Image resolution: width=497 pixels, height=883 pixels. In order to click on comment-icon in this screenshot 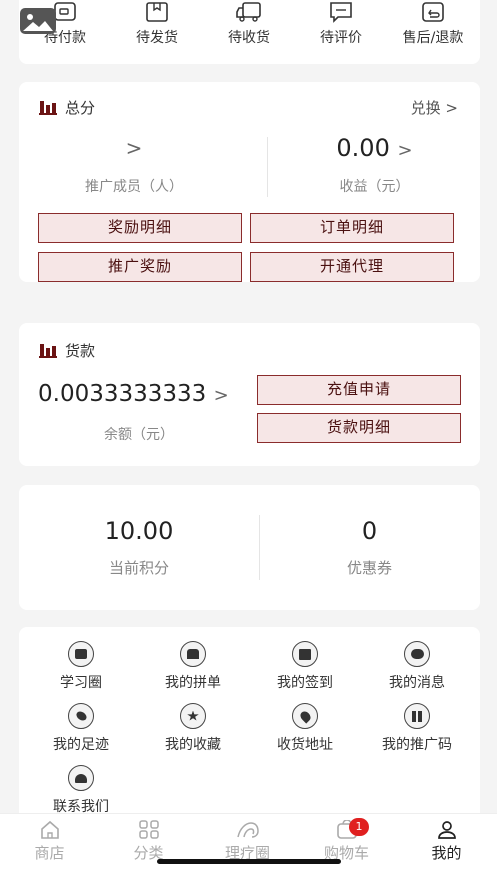, I will do `click(341, 12)`.